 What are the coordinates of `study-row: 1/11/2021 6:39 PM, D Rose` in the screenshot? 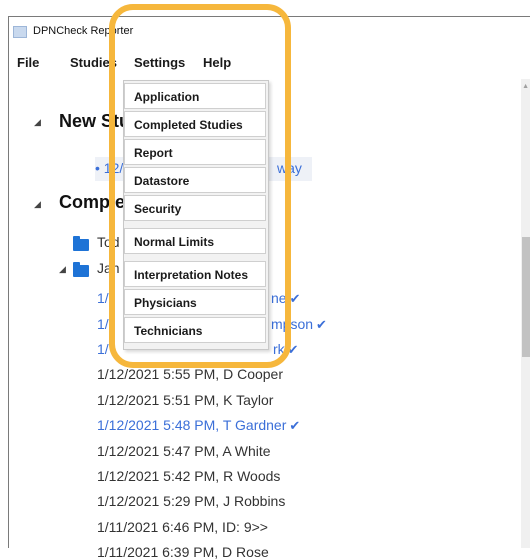 It's located at (183, 552).